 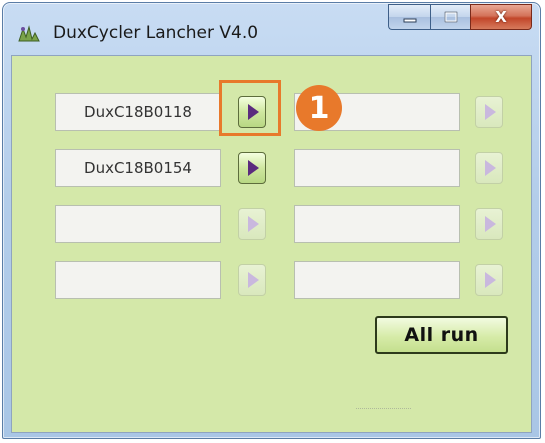 What do you see at coordinates (383, 409) in the screenshot?
I see `divider` at bounding box center [383, 409].